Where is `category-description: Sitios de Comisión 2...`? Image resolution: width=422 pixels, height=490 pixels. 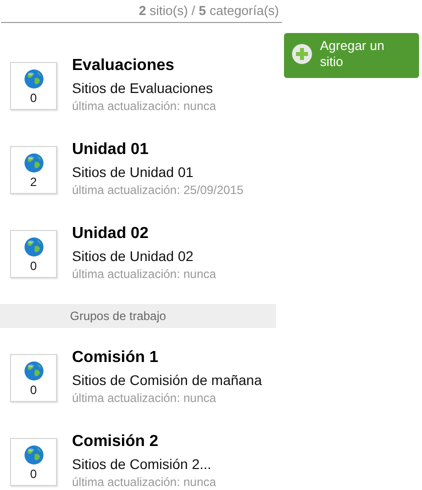
category-description: Sitios de Comisión 2... is located at coordinates (142, 464).